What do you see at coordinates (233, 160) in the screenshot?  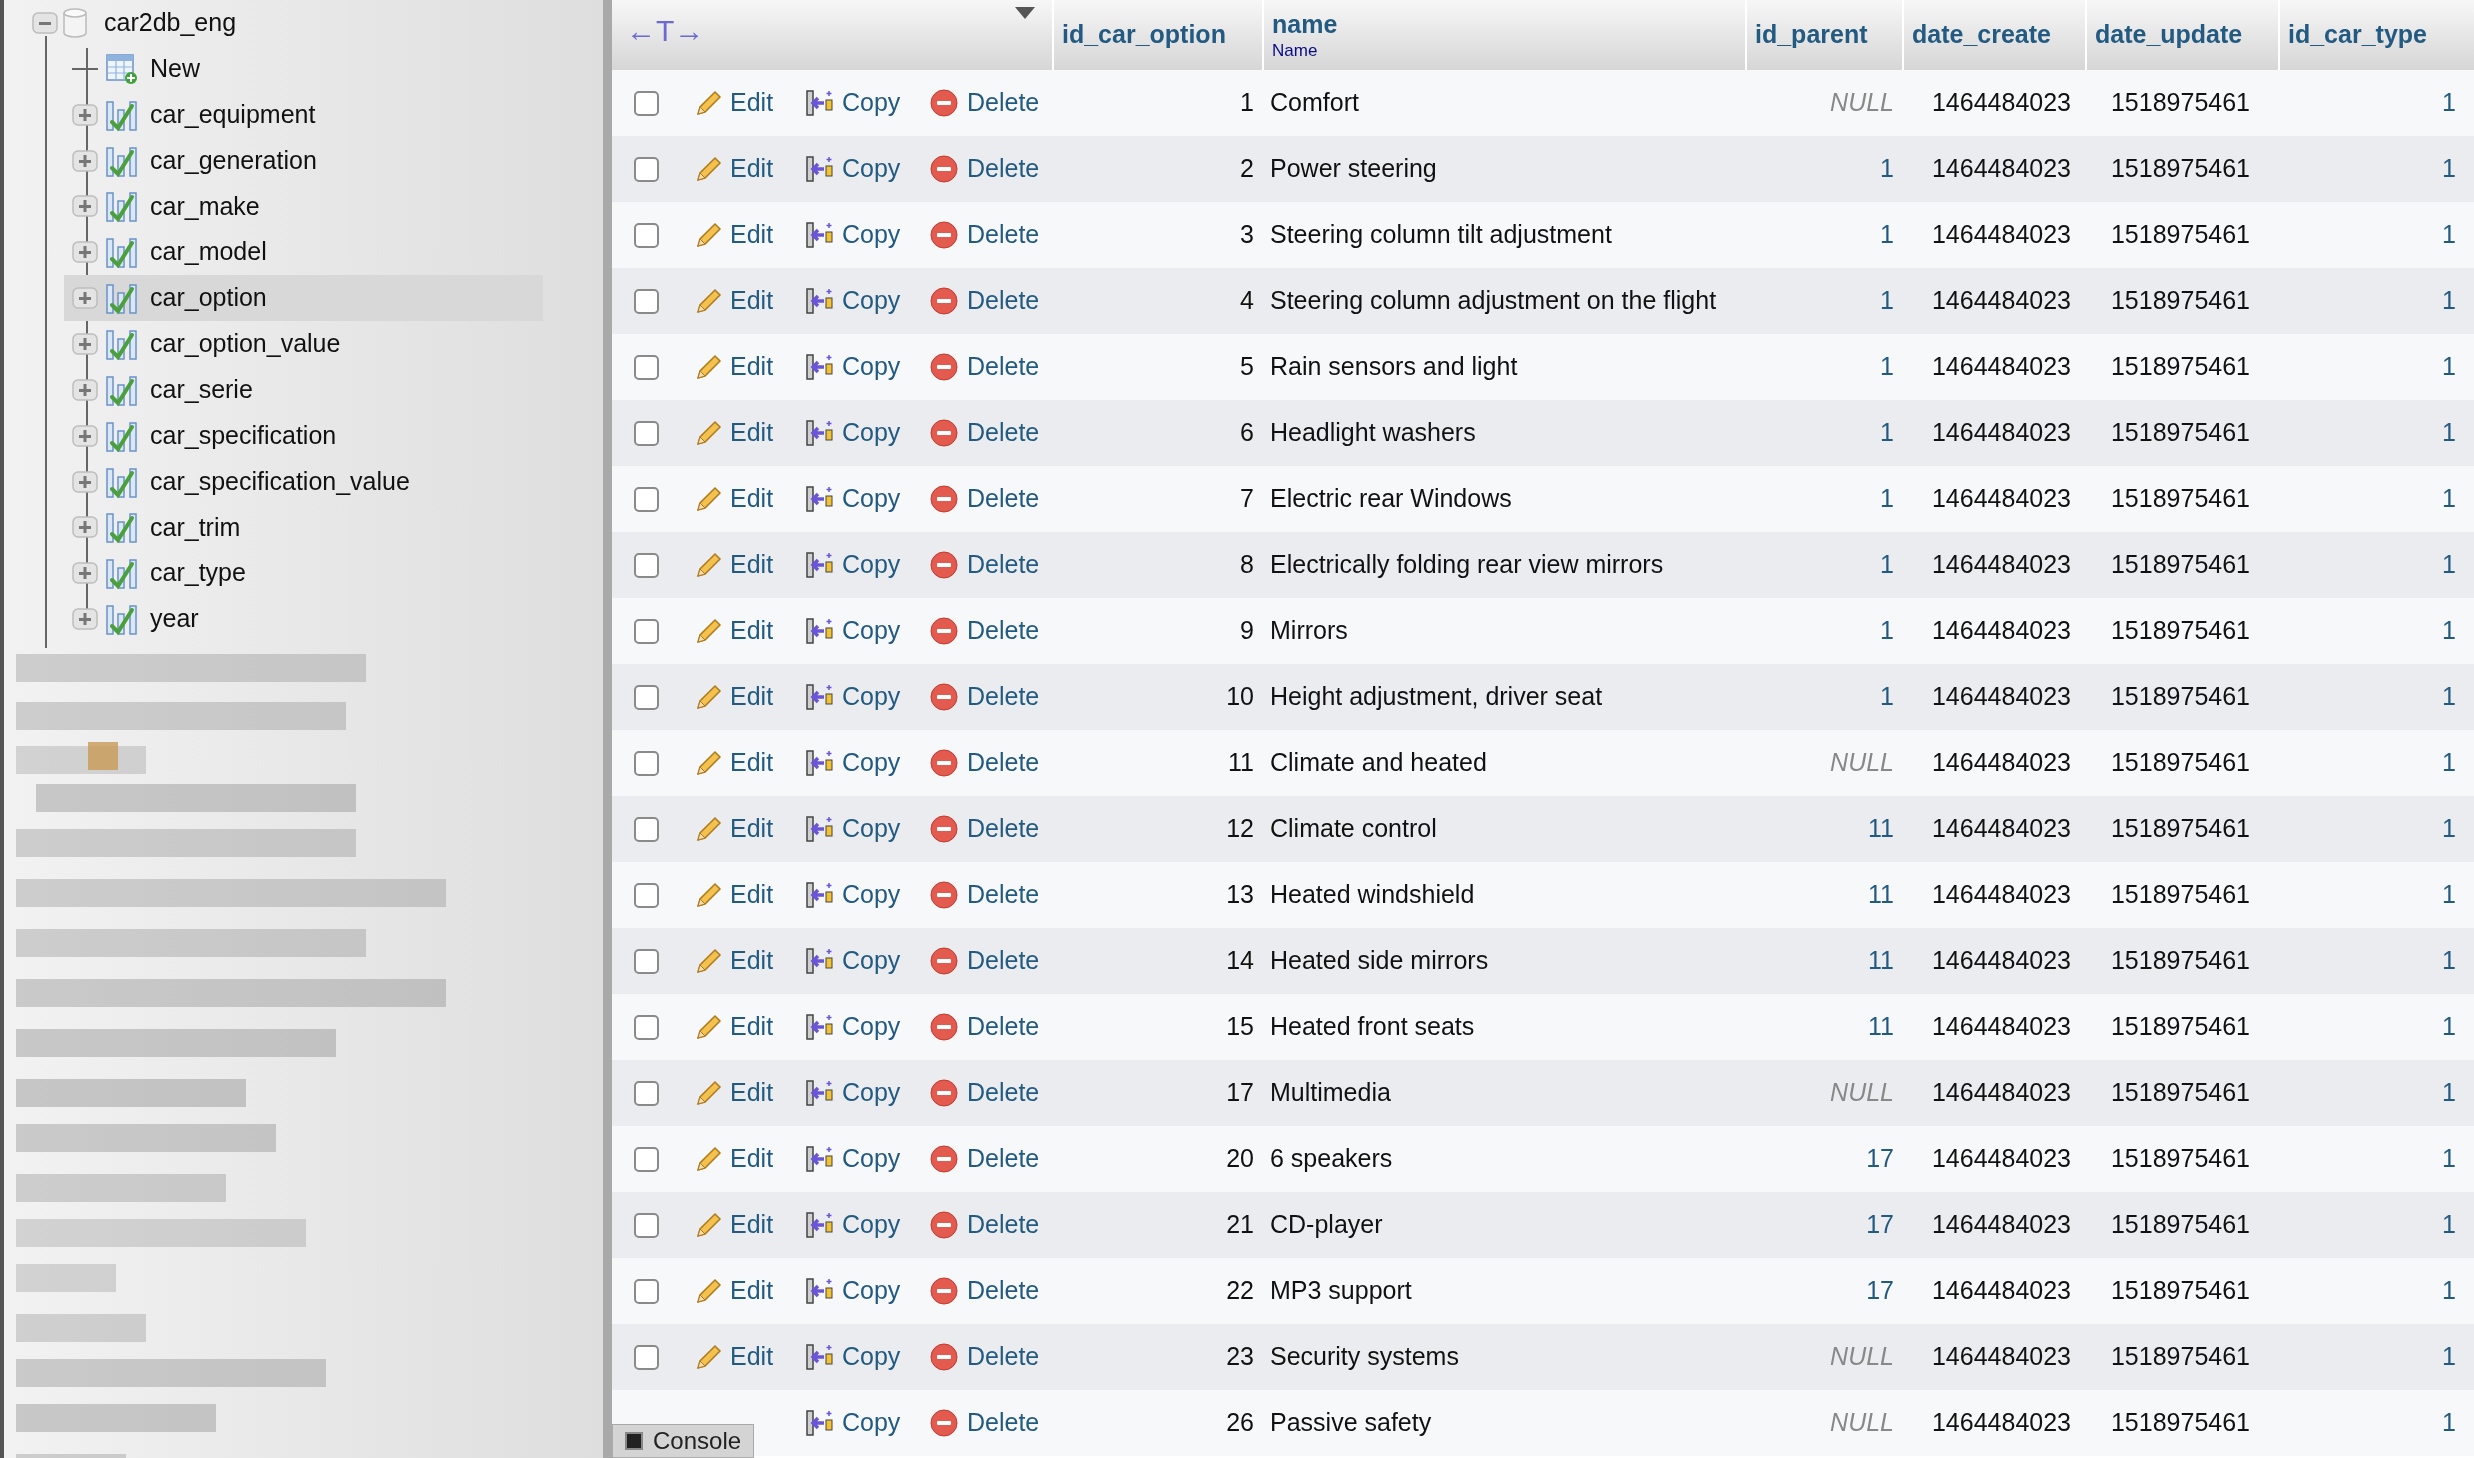 I see `table-link: car_generation` at bounding box center [233, 160].